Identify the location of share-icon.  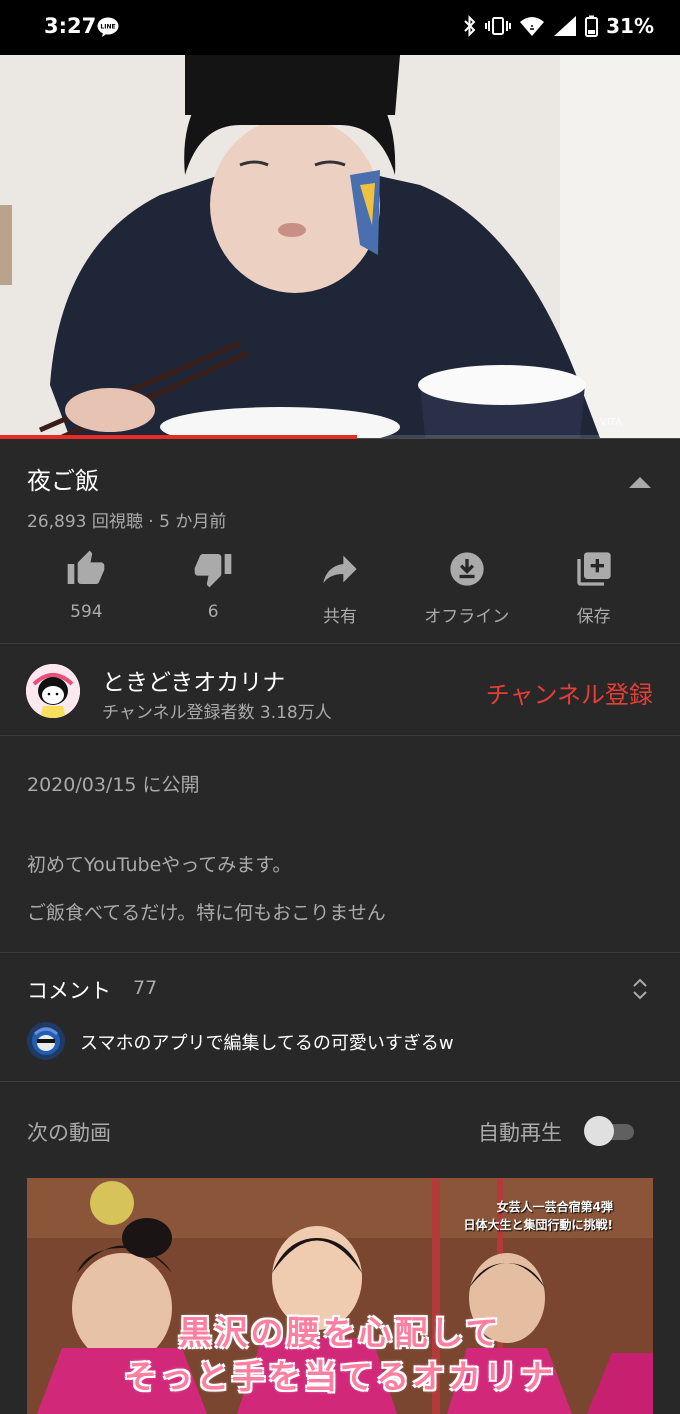
(340, 569).